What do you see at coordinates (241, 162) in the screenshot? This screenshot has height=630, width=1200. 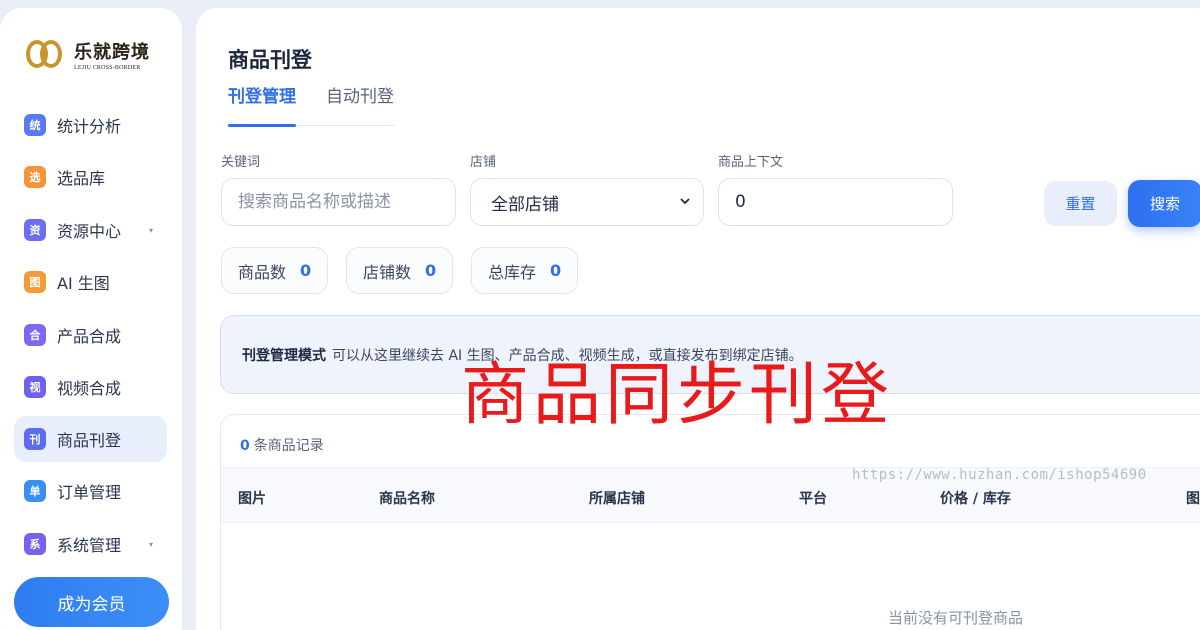 I see `keyword-label: 关键词` at bounding box center [241, 162].